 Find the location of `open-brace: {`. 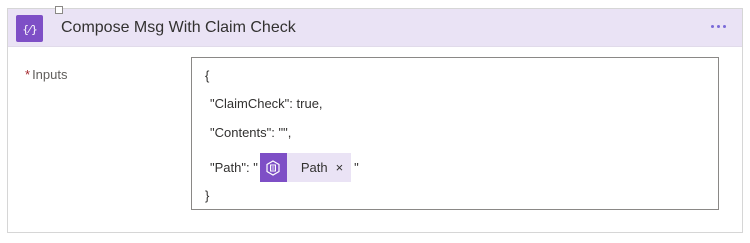

open-brace: { is located at coordinates (207, 75).